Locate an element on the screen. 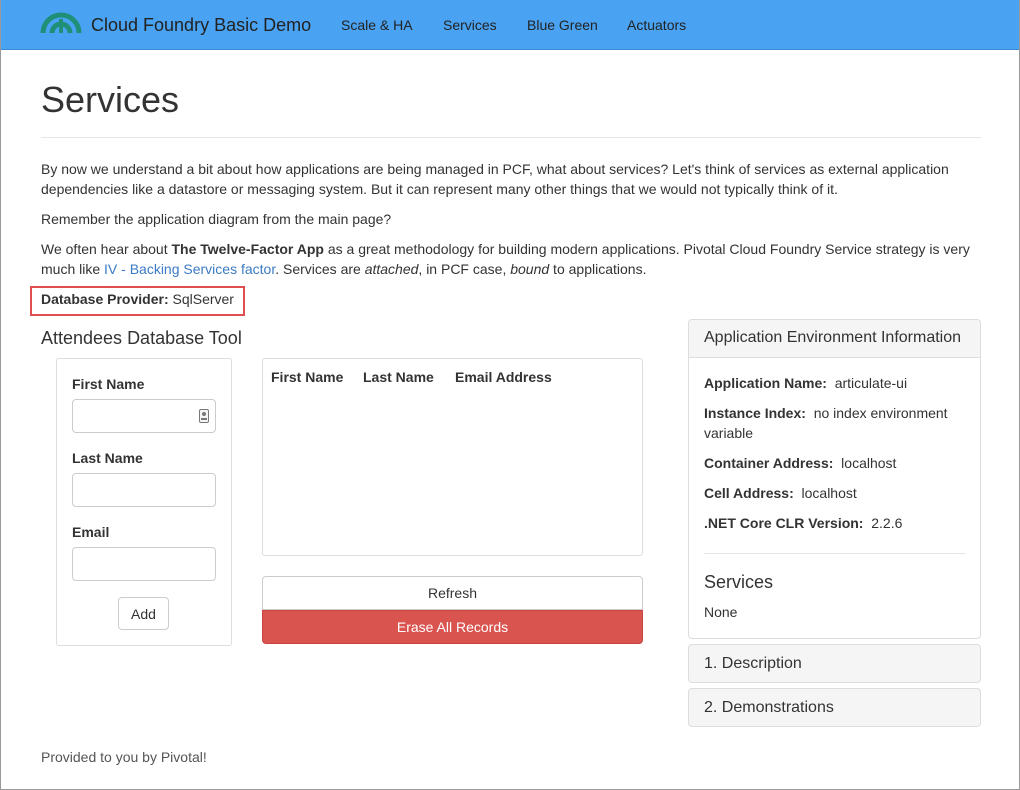 The width and height of the screenshot is (1020, 790). para3-text: We often hear about is located at coordinates (106, 249).